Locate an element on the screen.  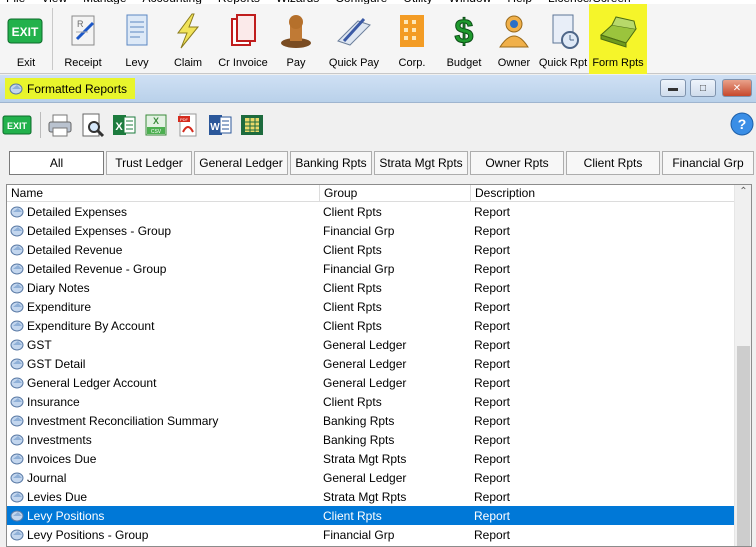
pdf-icon: PDF is located at coordinates (187, 125).